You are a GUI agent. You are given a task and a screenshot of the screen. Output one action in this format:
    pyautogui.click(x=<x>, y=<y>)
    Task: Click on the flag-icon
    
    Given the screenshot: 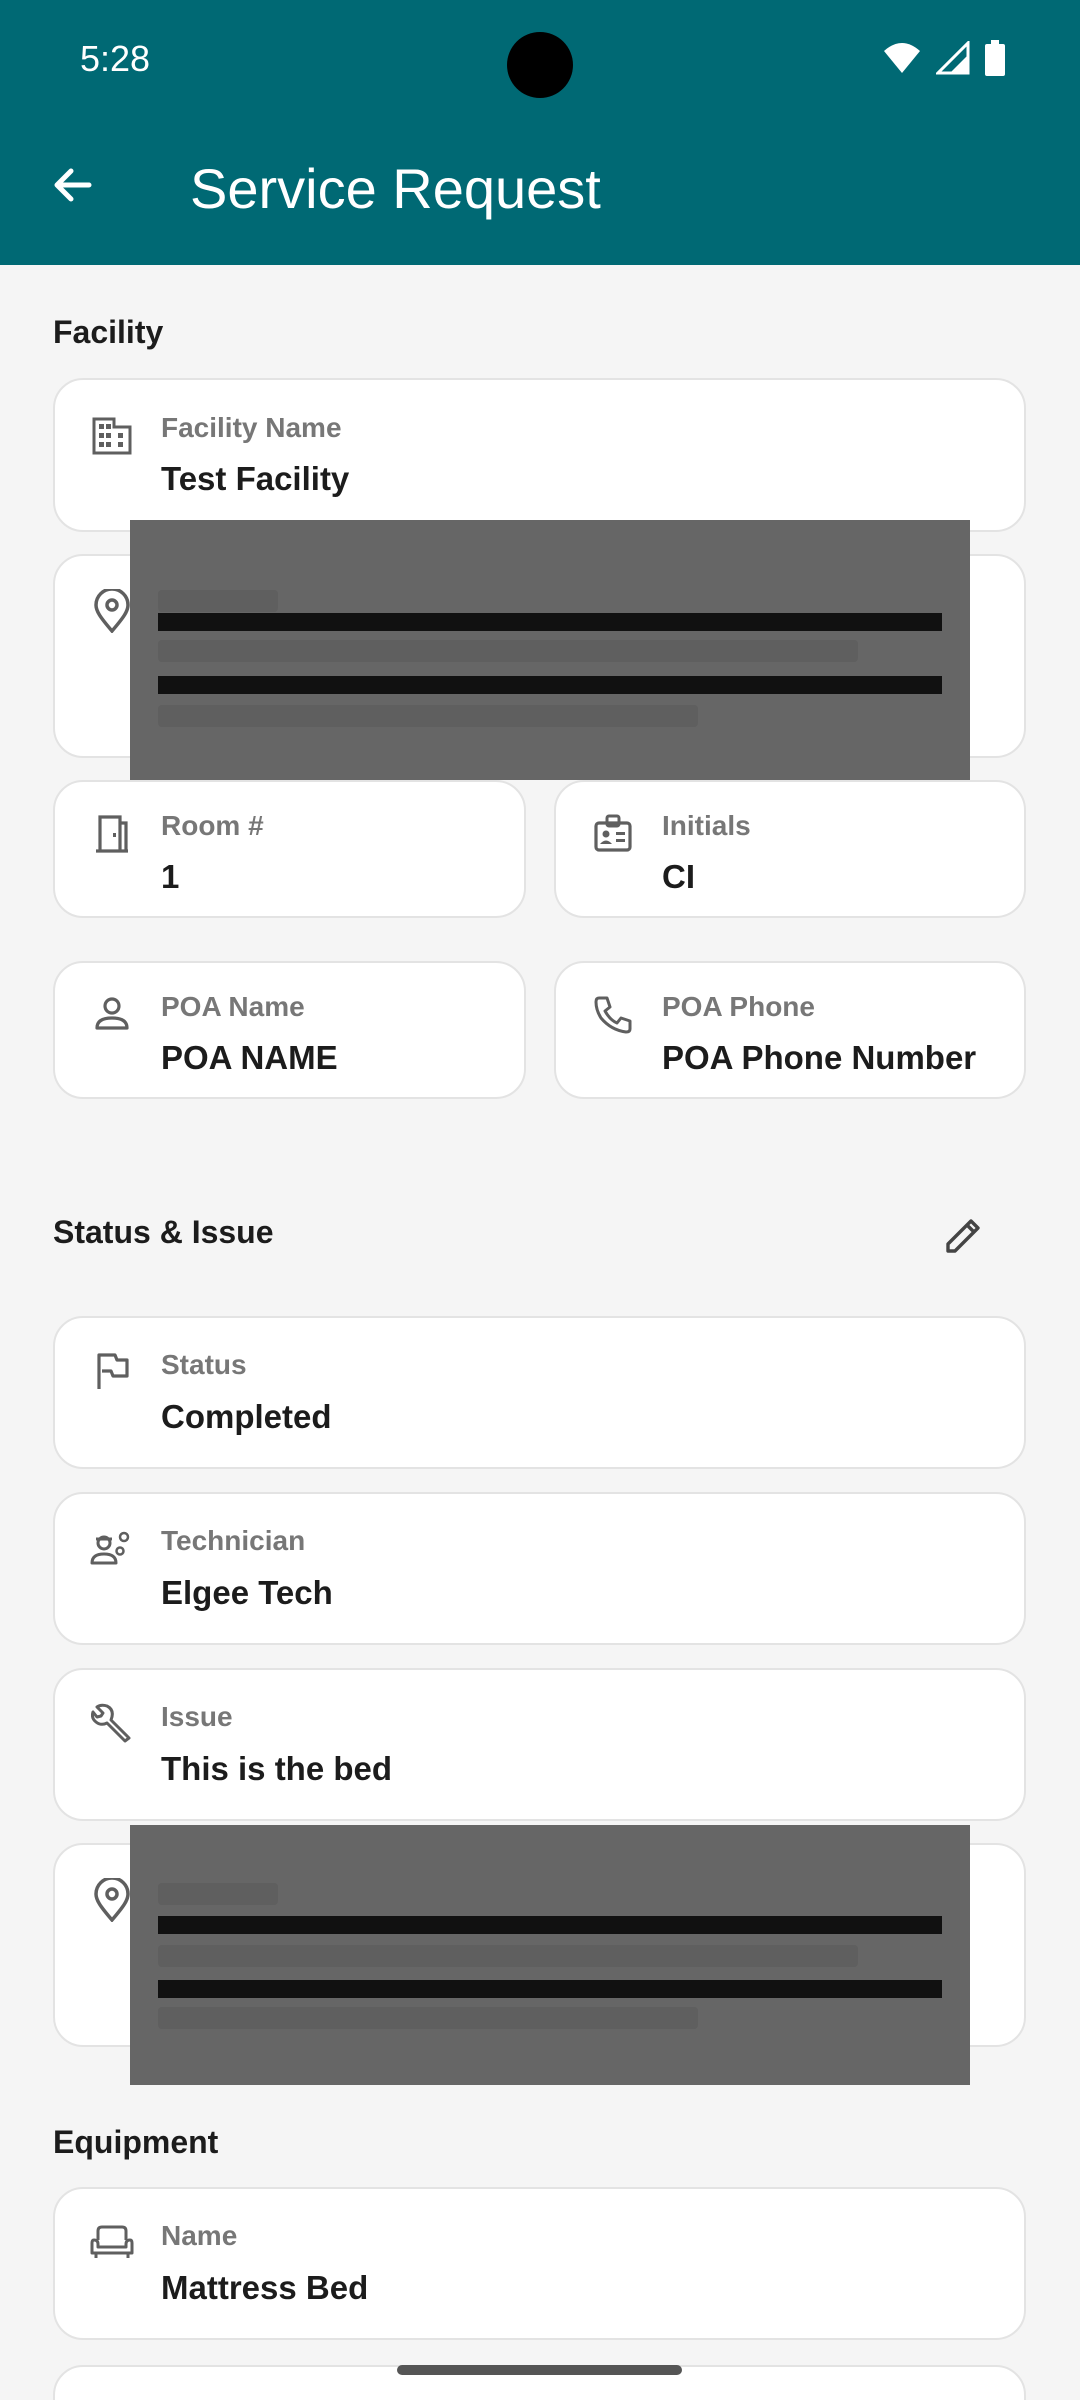 What is the action you would take?
    pyautogui.click(x=112, y=1371)
    